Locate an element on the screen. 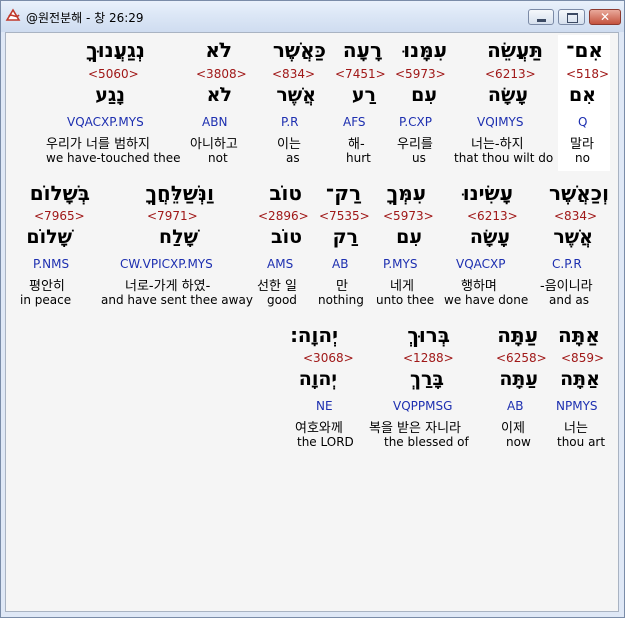  hebrew-surface: רַק־ is located at coordinates (343, 193).